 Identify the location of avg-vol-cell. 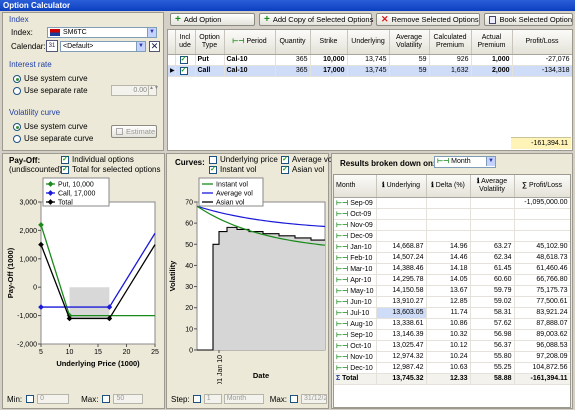
(492, 203).